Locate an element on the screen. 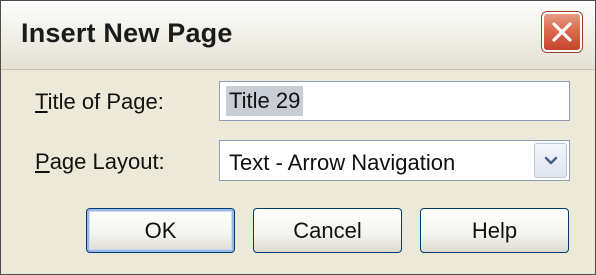 Image resolution: width=596 pixels, height=275 pixels. help-button: Help is located at coordinates (494, 230).